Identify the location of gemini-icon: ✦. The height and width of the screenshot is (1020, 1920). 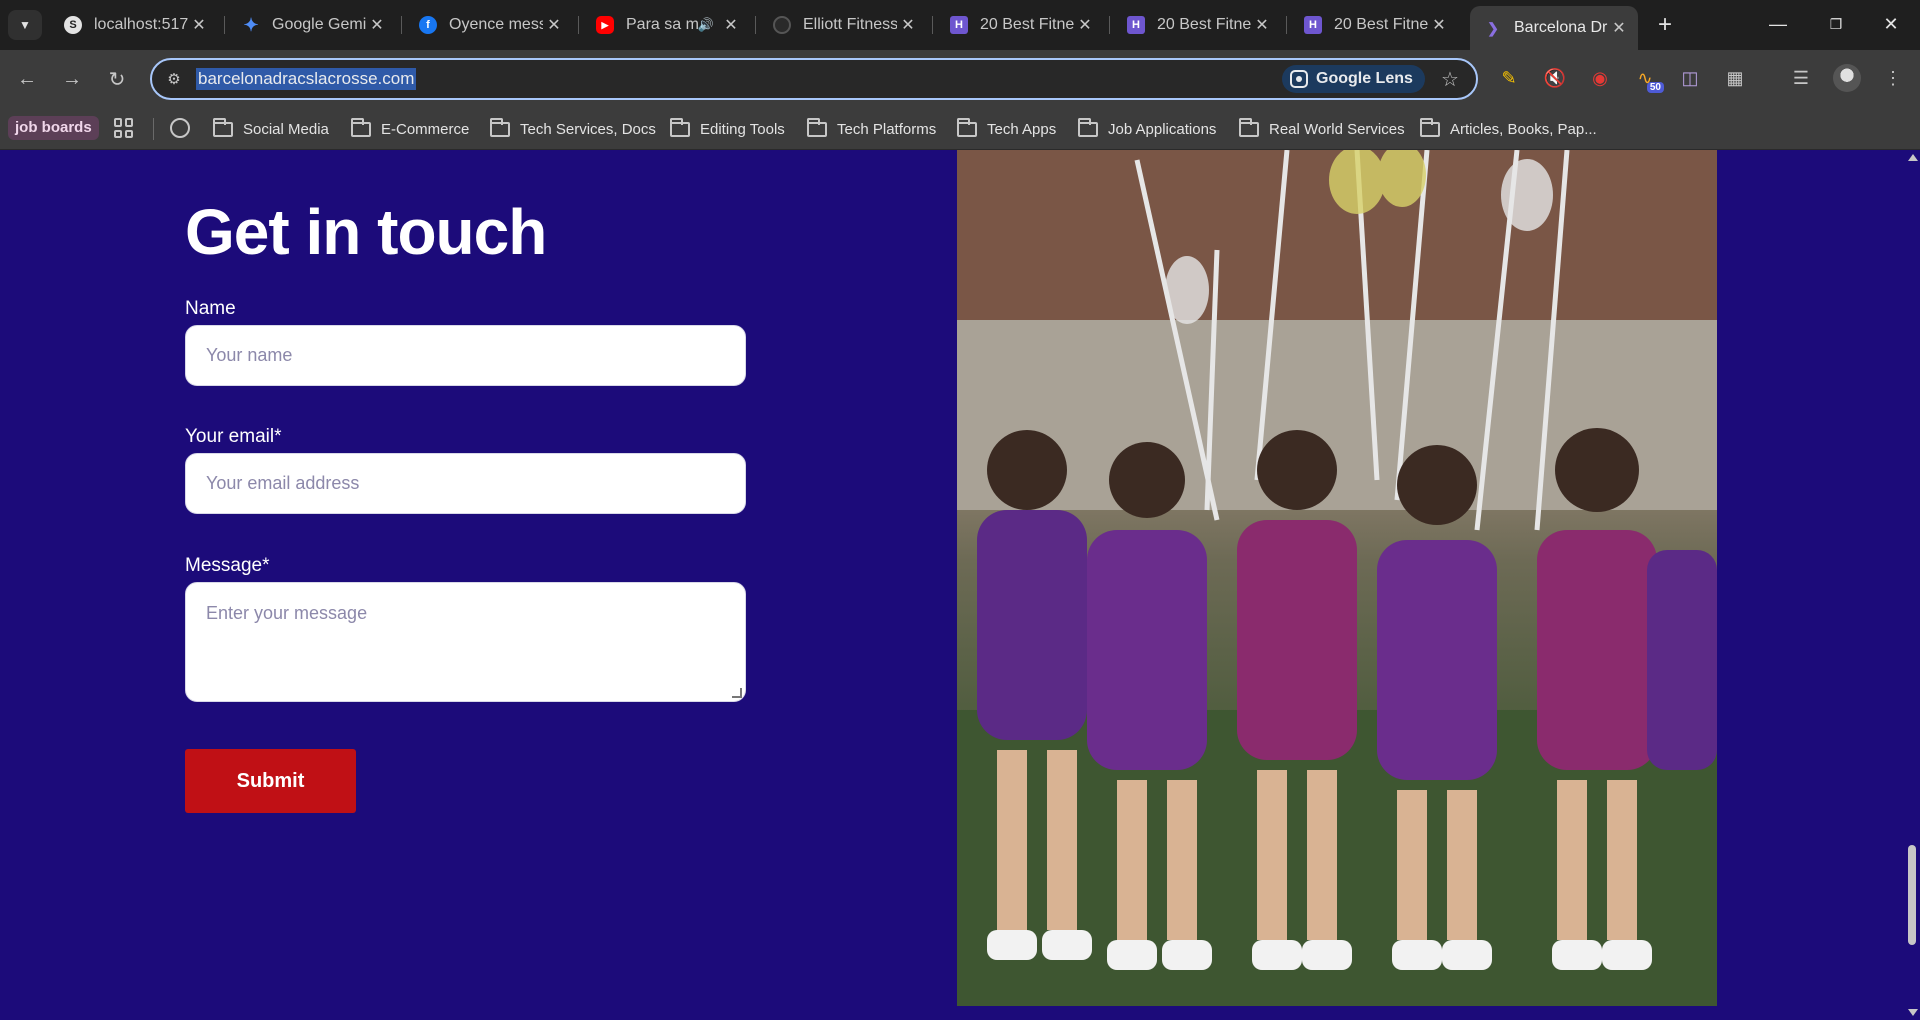
(251, 24).